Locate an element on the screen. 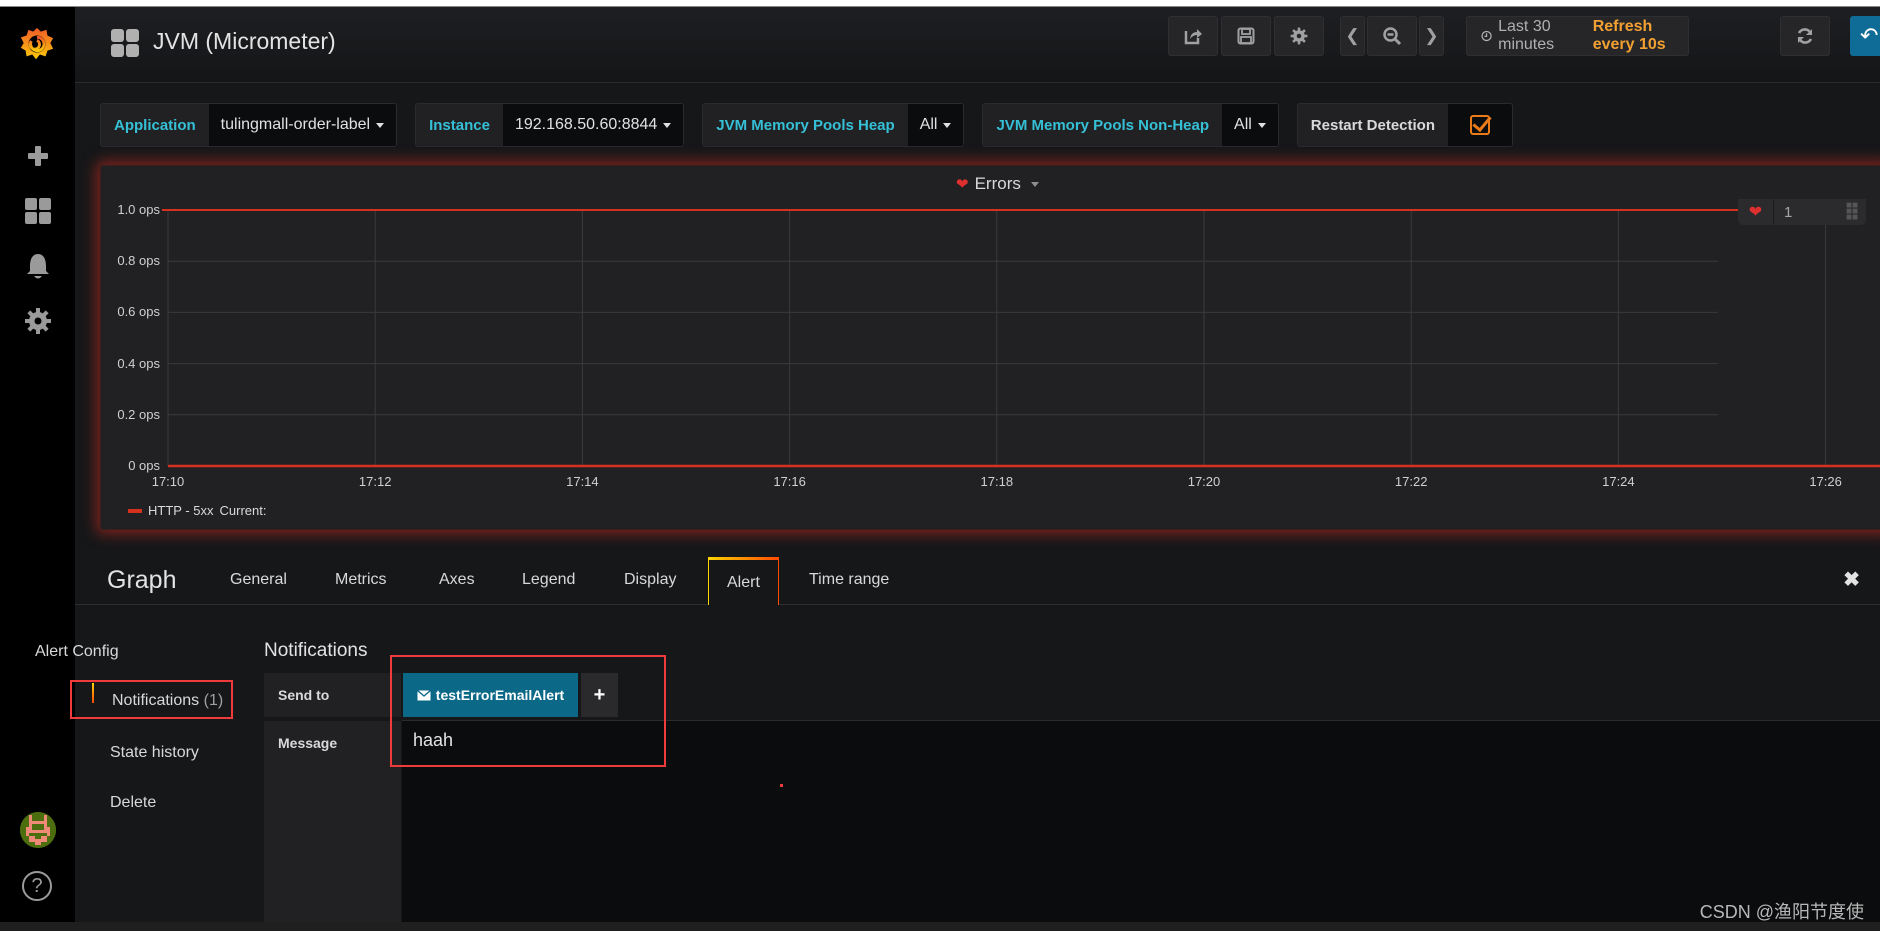 The image size is (1880, 931). legend-current-label: Current: is located at coordinates (243, 510).